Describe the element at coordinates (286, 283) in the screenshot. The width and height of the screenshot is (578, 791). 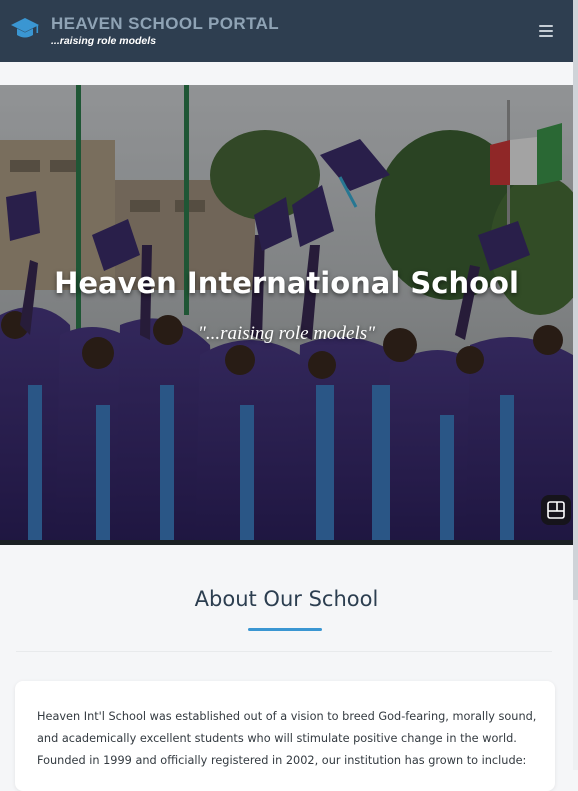
I see `hero-title: Heaven International School` at that location.